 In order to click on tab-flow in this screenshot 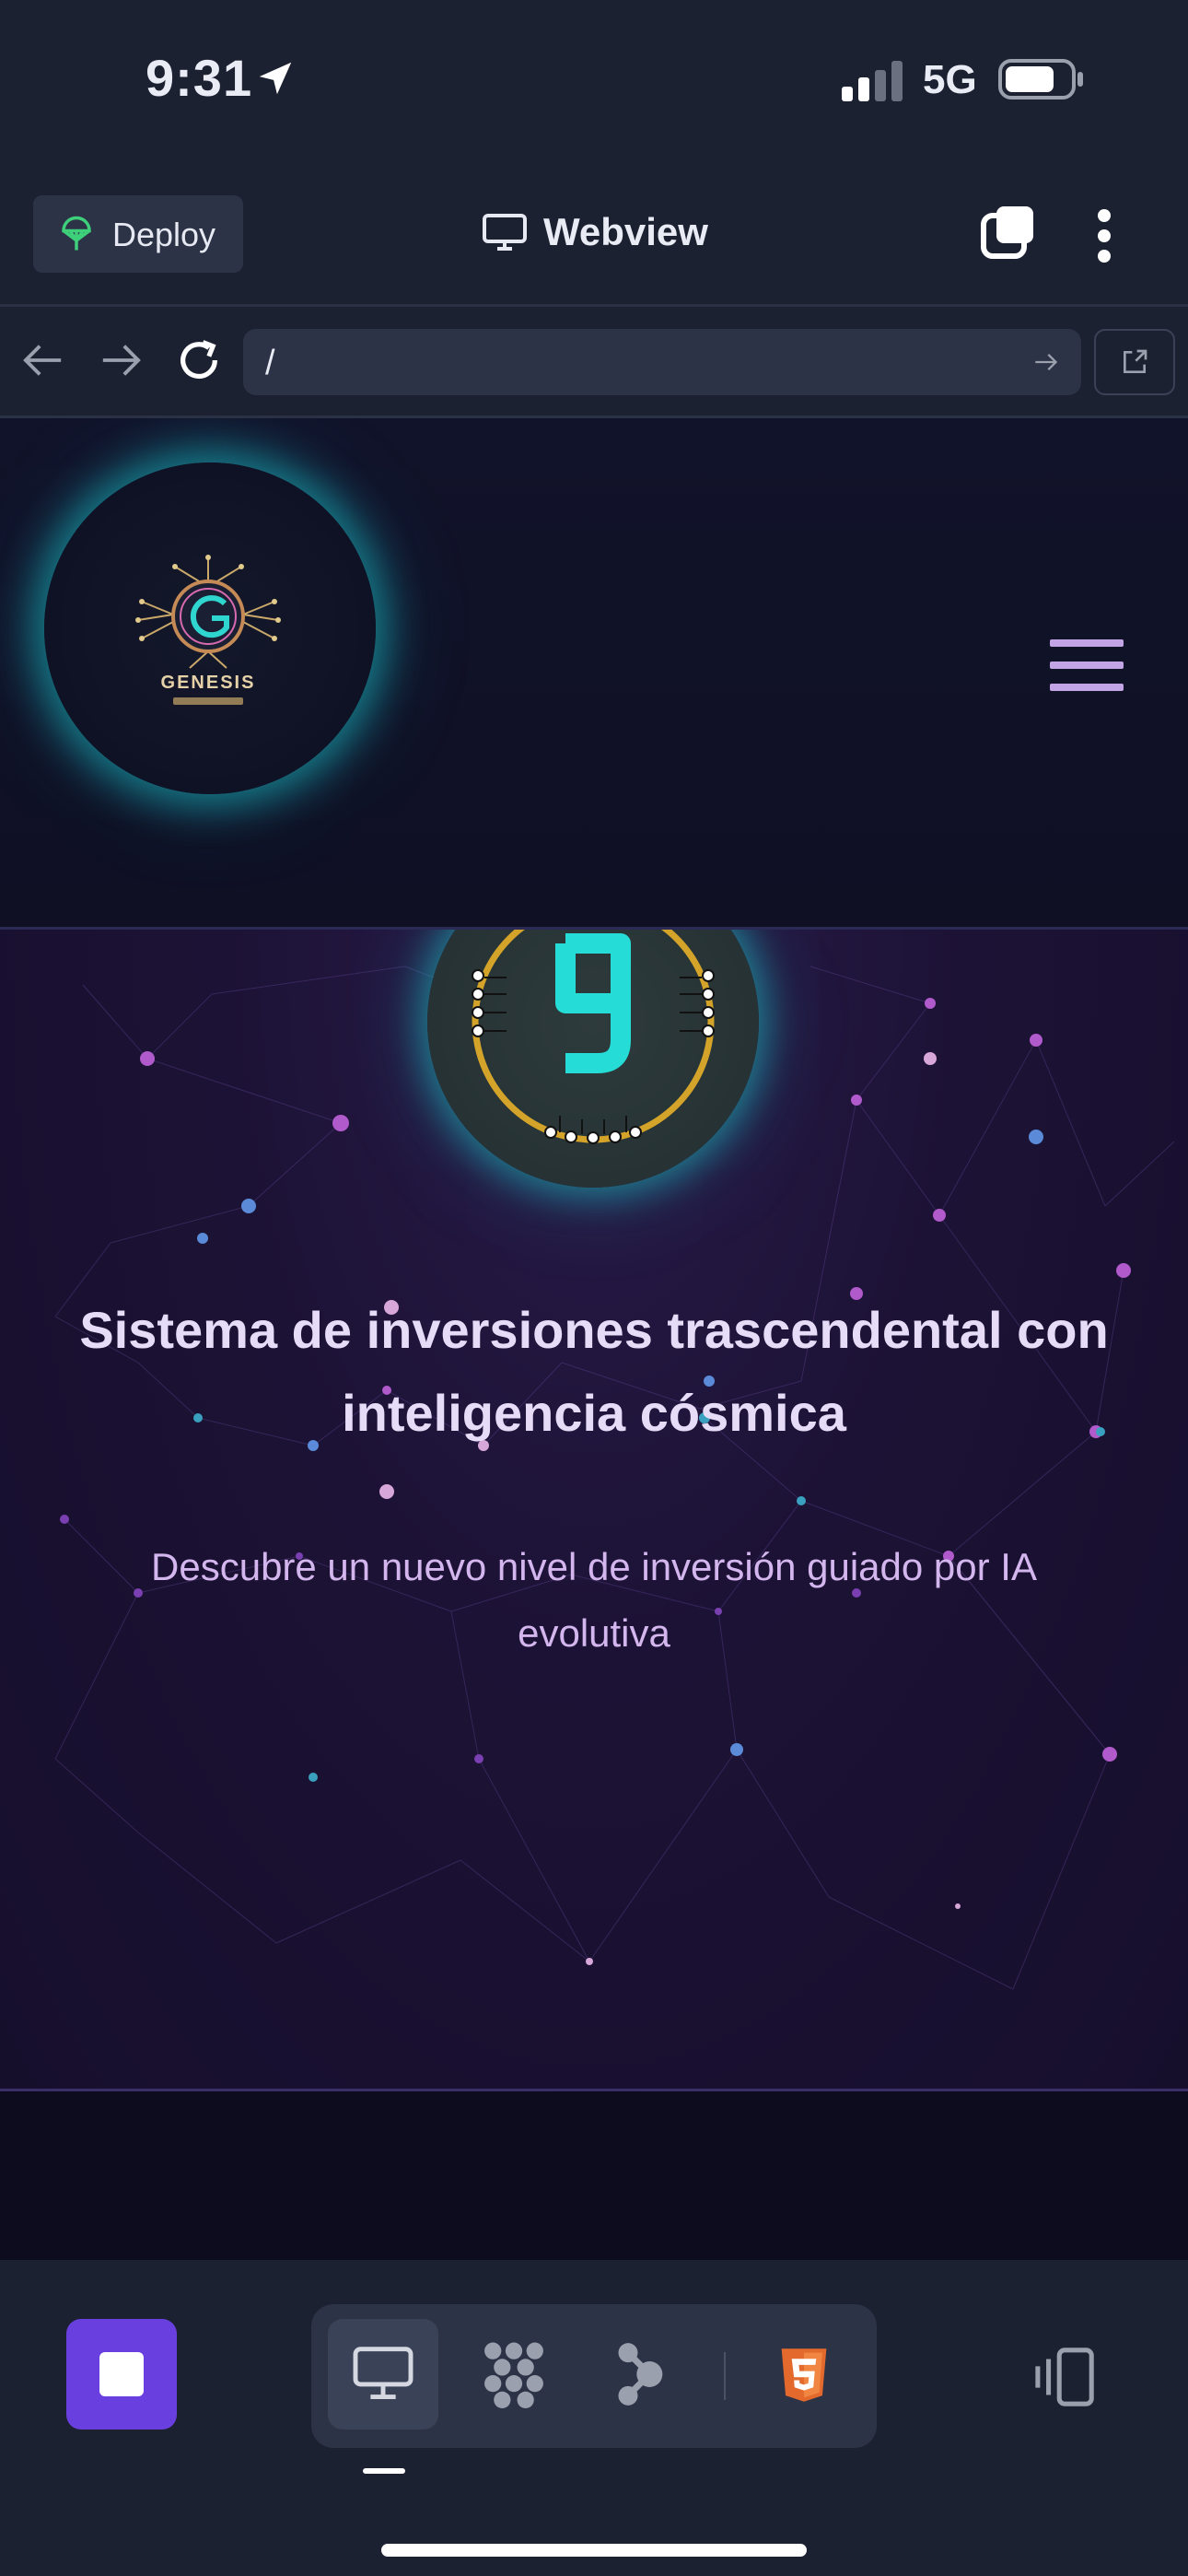, I will do `click(643, 2374)`.